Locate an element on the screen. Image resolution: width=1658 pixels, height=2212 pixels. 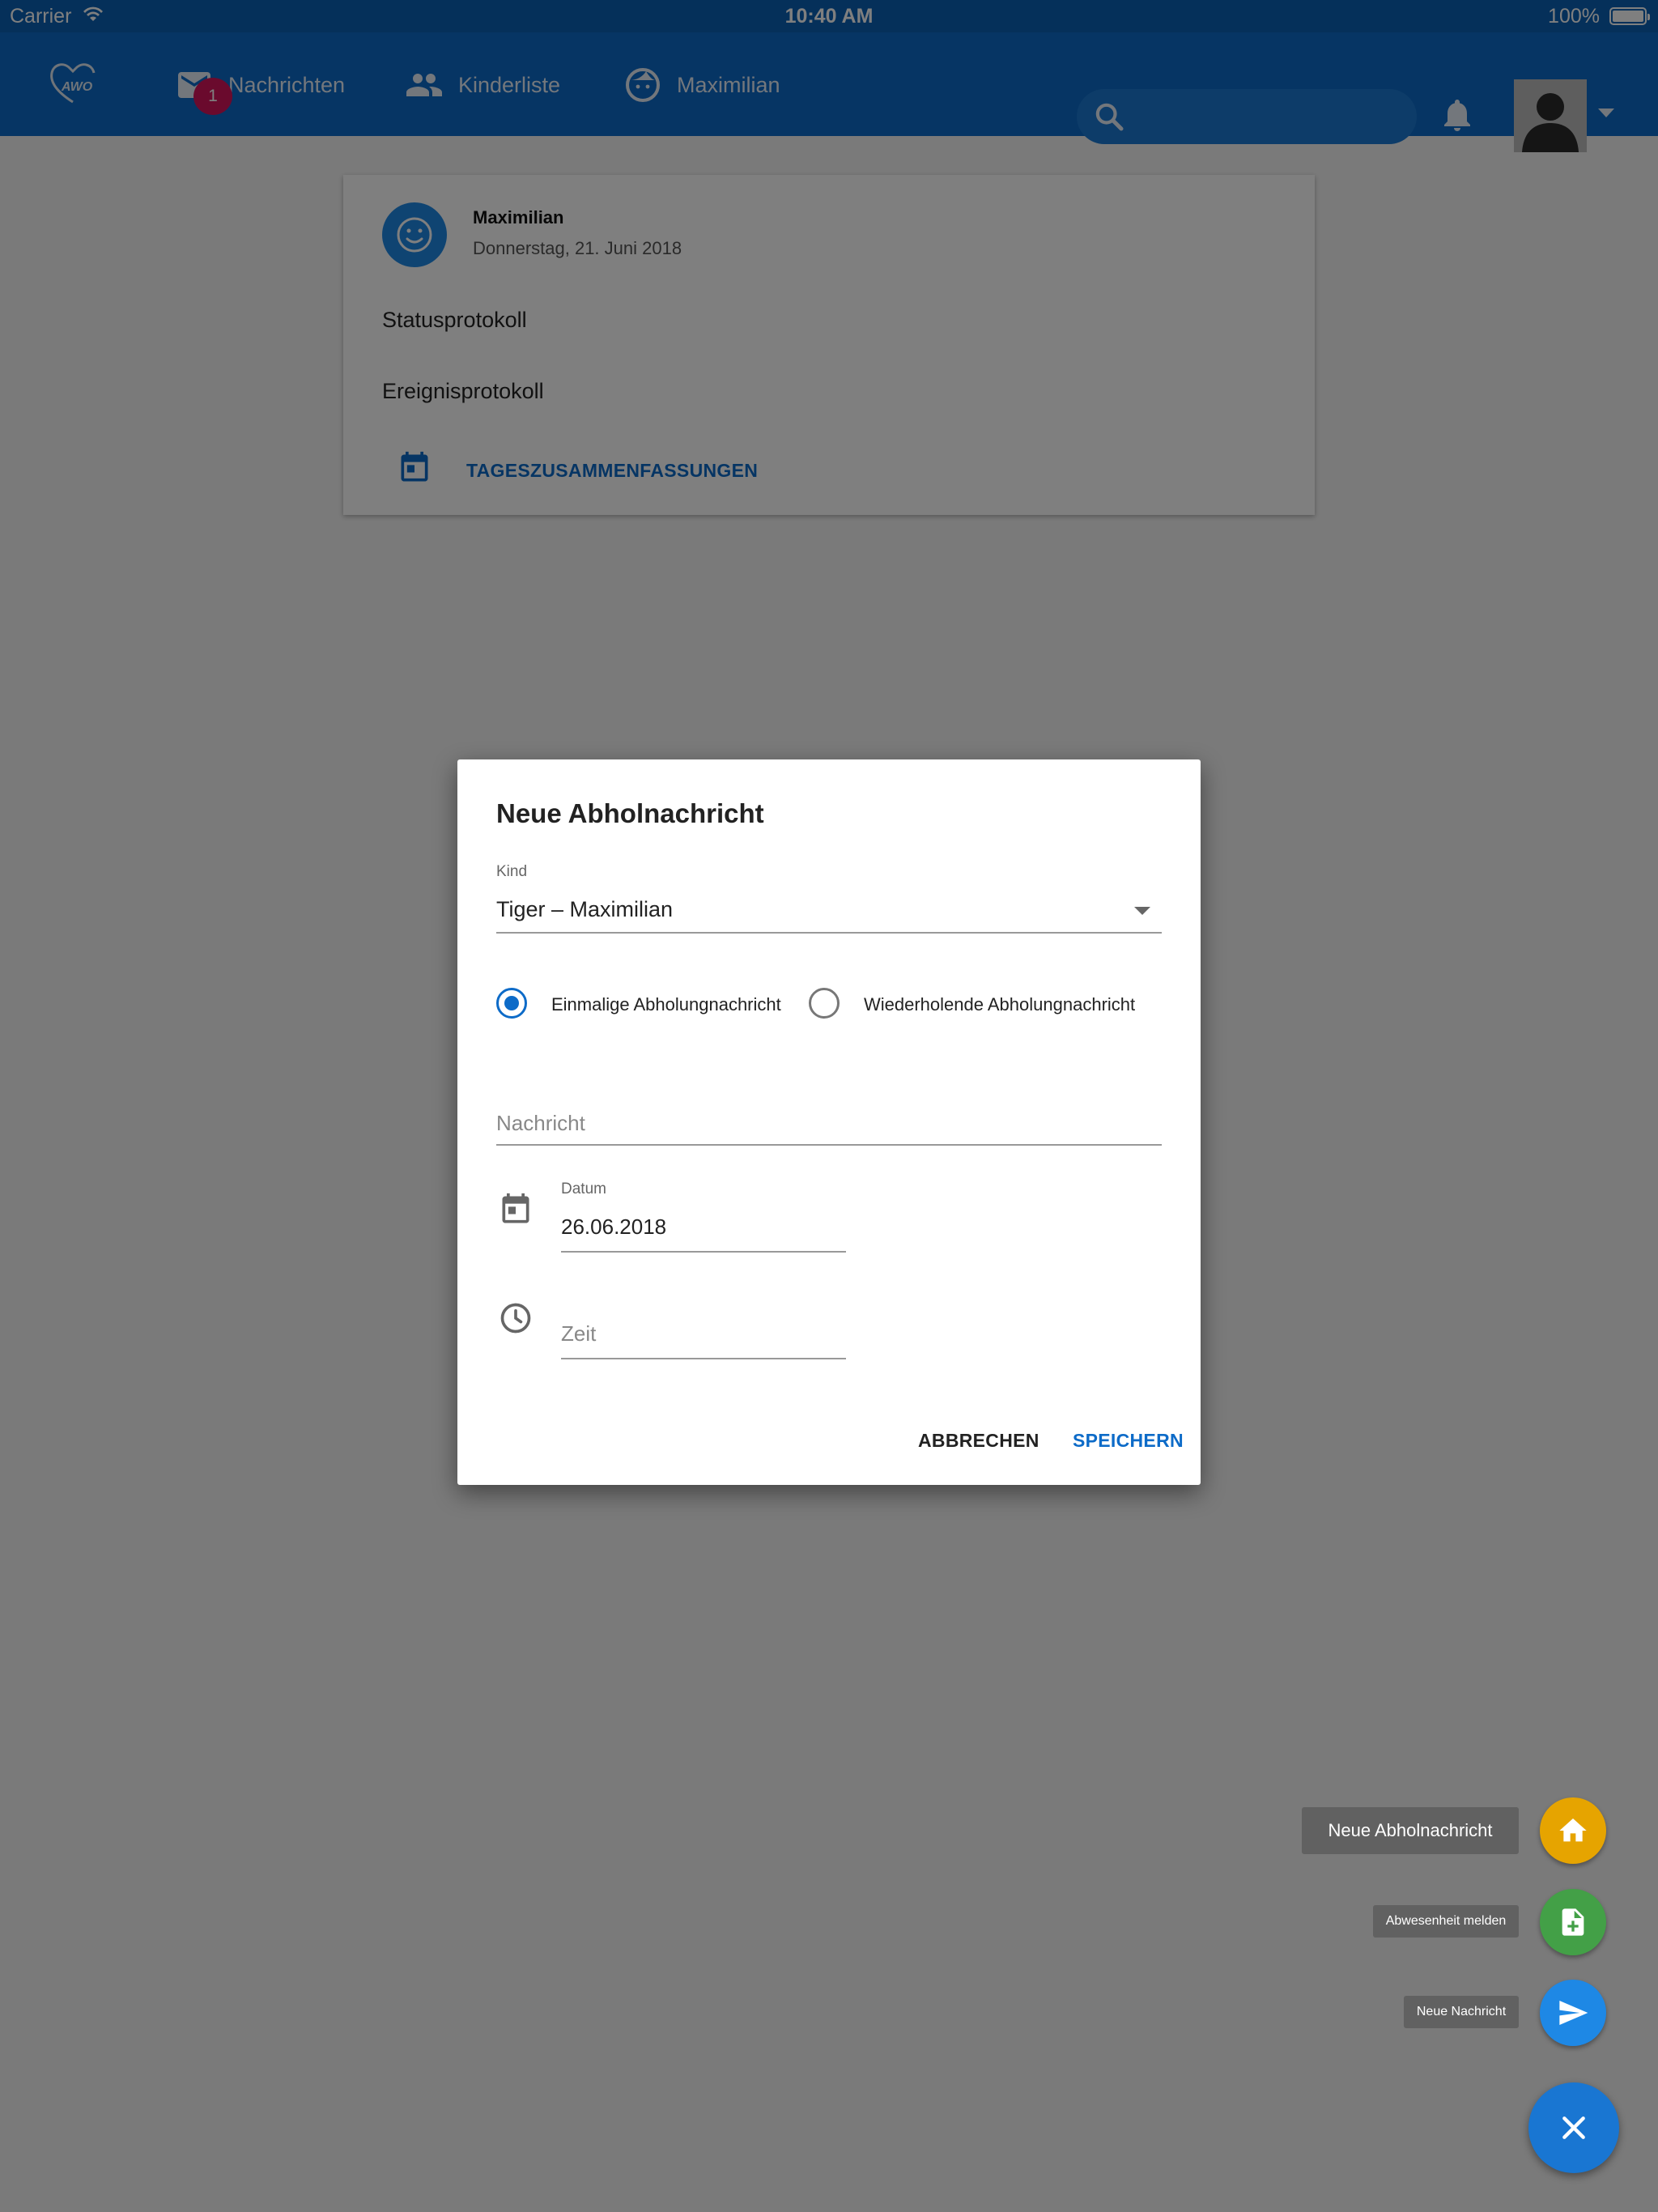
child-select: Tiger – Maximilian is located at coordinates (584, 910).